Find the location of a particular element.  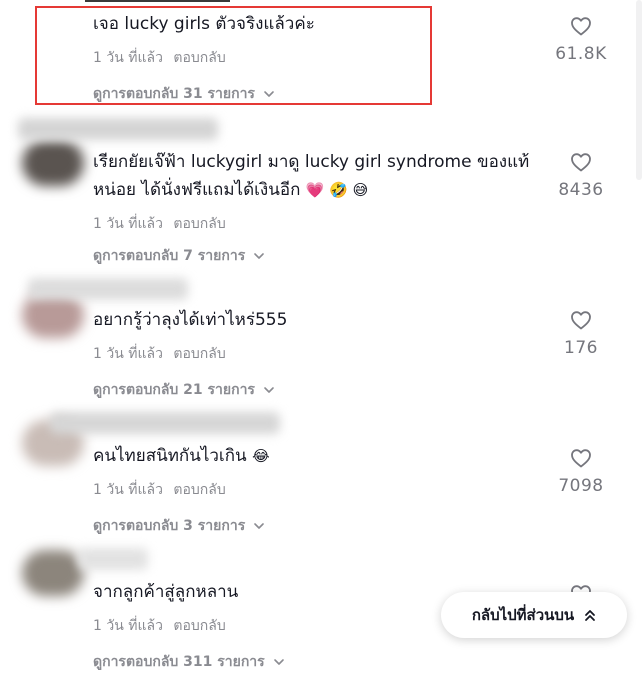

view-replies-label: ดูการตอบกลับ 7 รายการ is located at coordinates (169, 256).